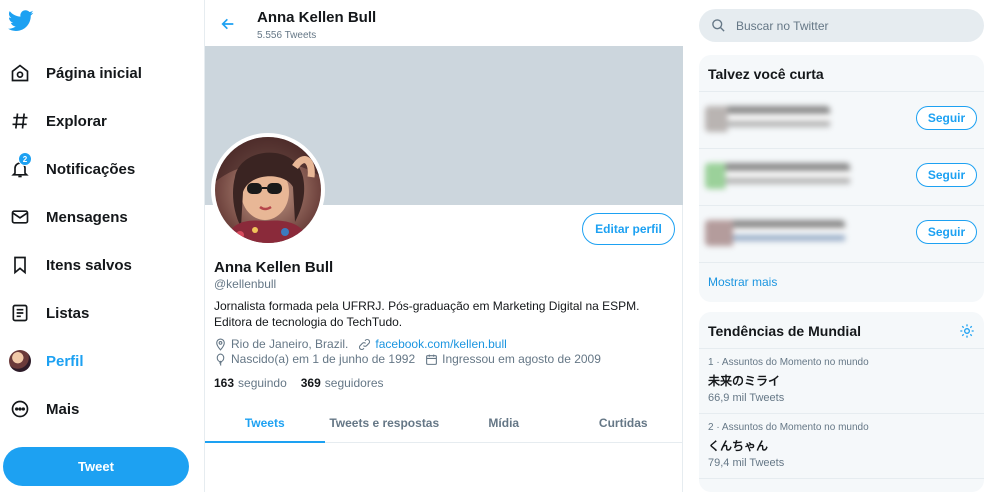 Image resolution: width=984 pixels, height=492 pixels. I want to click on sidebar-item-label: Notificações, so click(91, 169).